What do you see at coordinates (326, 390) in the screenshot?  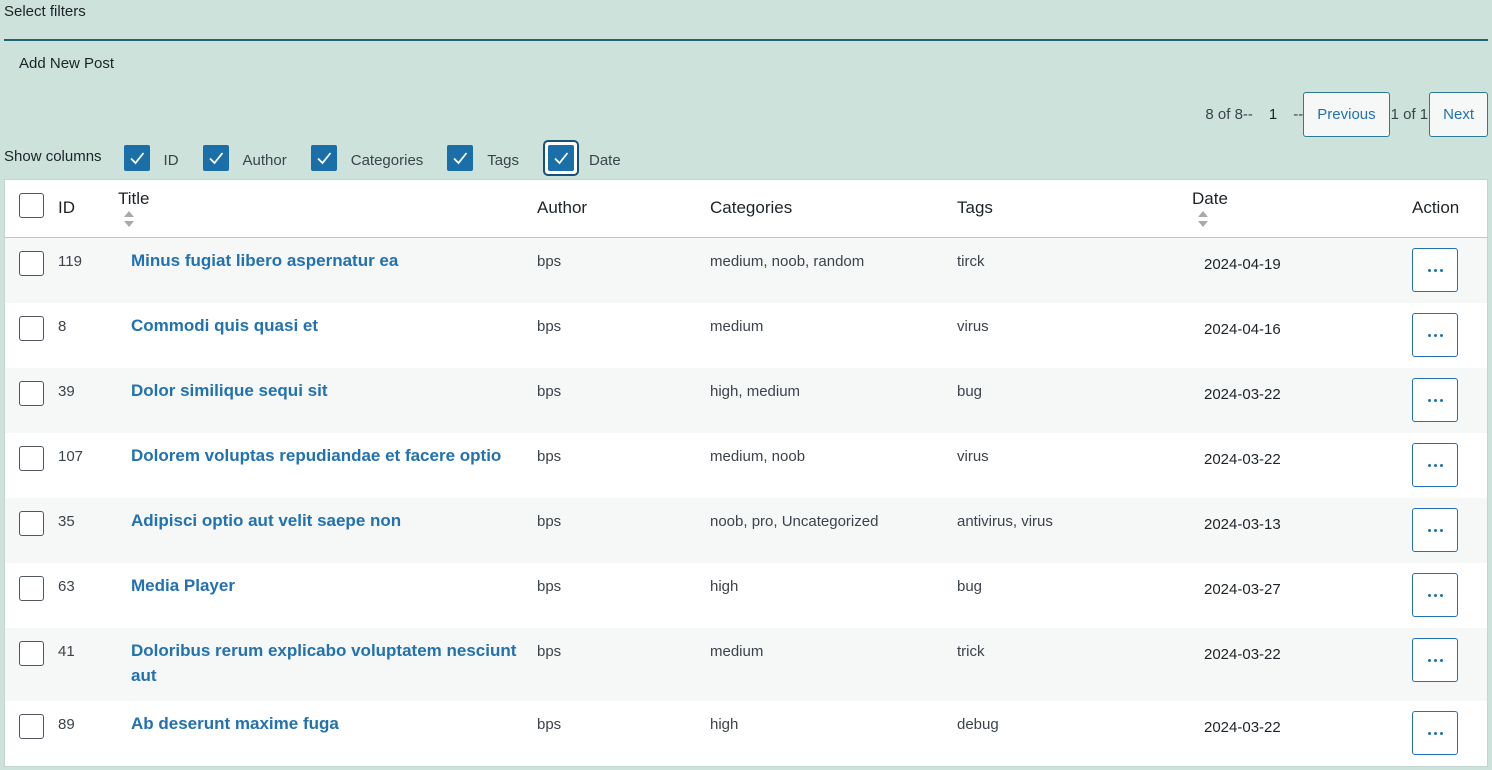 I see `row-title-link: Dolor similique sequi sit` at bounding box center [326, 390].